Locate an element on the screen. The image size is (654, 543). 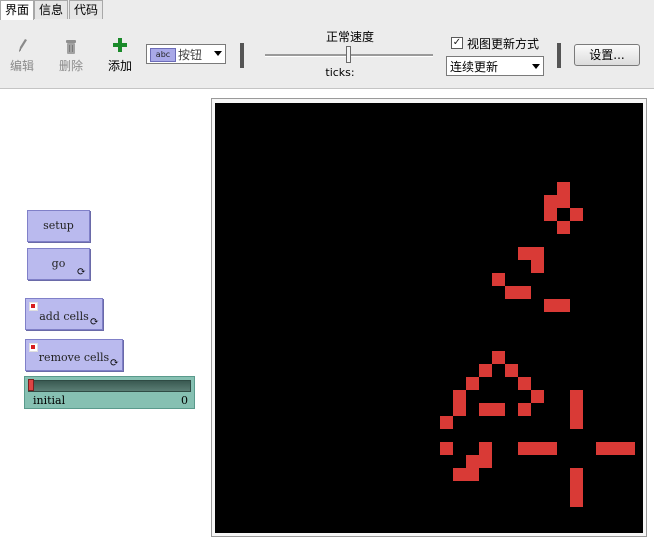
setup-button: setup is located at coordinates (58, 226).